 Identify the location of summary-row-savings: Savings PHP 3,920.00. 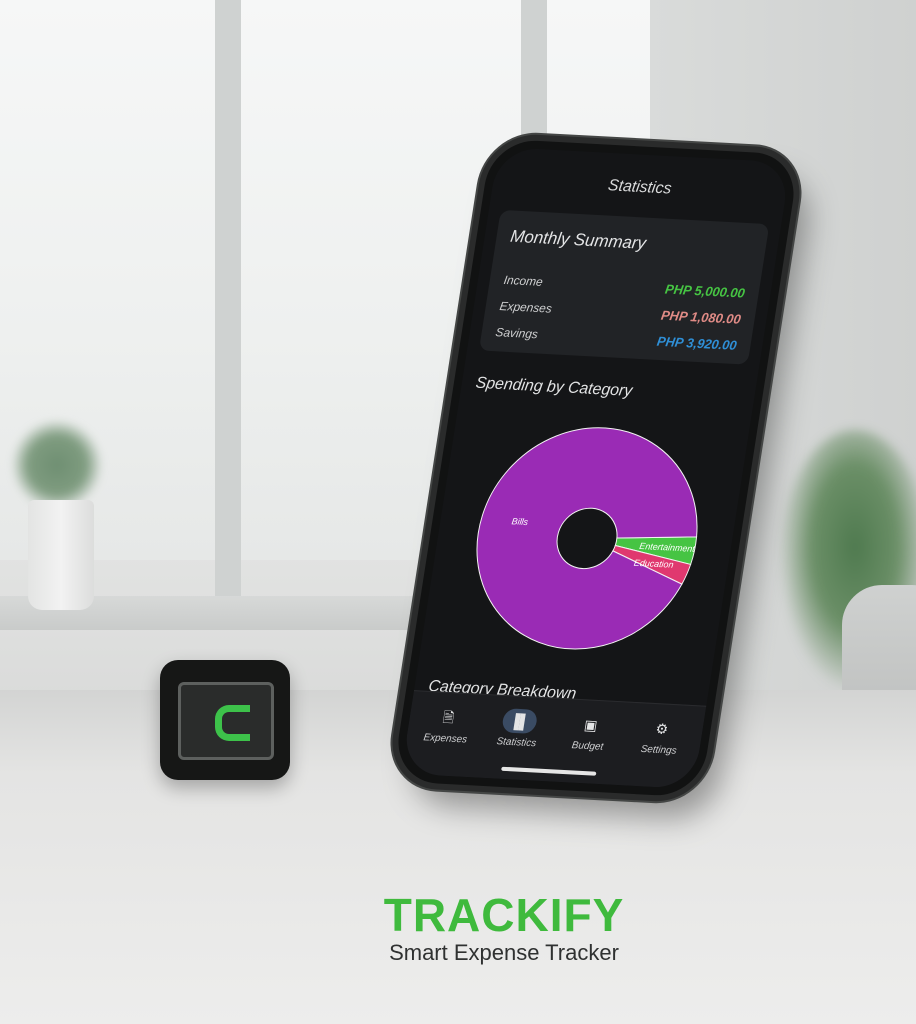
(616, 340).